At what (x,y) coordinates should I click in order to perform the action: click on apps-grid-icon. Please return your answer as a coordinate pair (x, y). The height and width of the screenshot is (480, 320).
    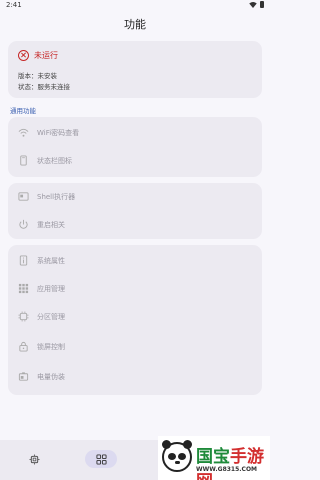
    Looking at the image, I should click on (23, 288).